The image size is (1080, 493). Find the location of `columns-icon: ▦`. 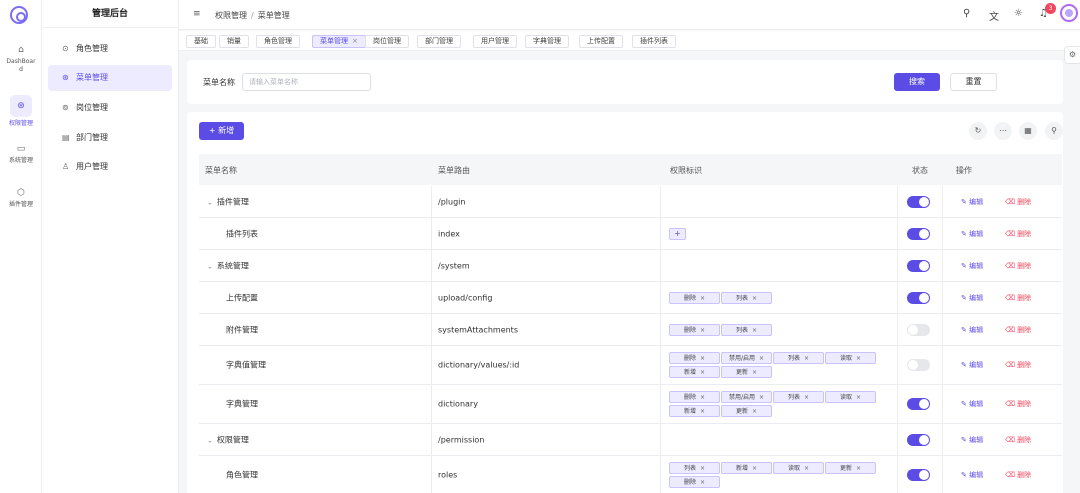

columns-icon: ▦ is located at coordinates (1028, 131).